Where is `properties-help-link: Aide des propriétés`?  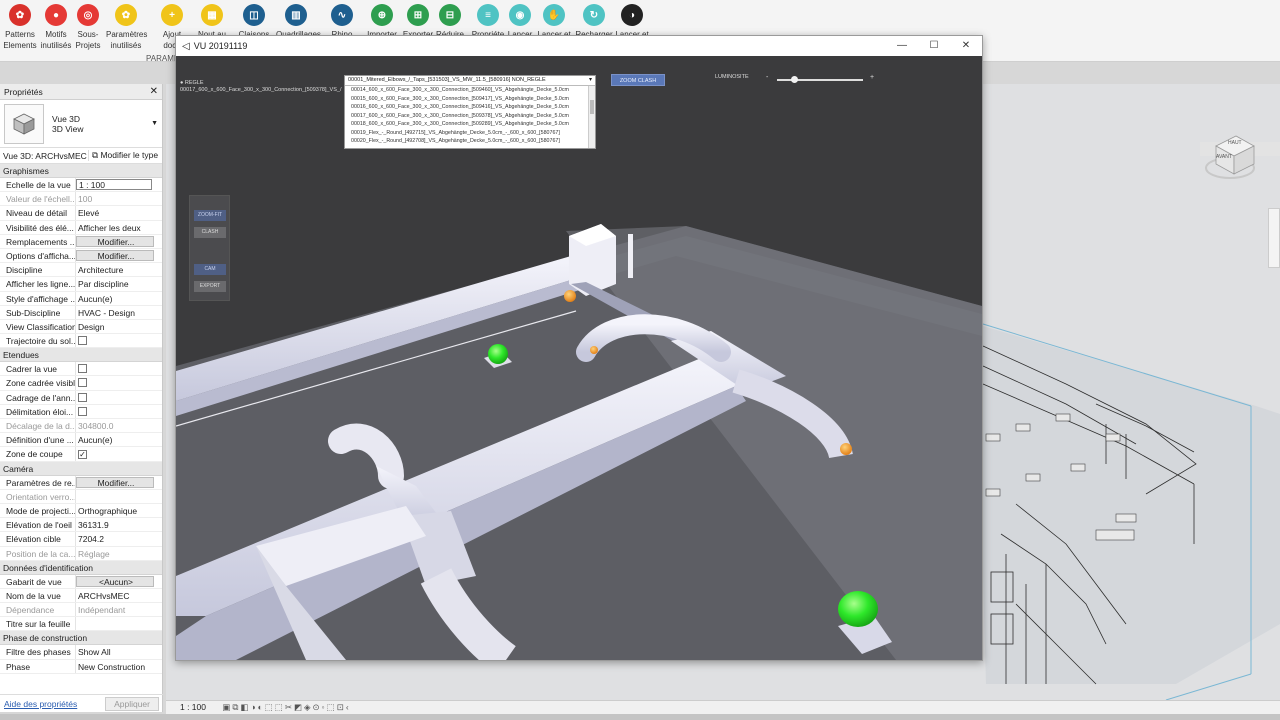 properties-help-link: Aide des propriétés is located at coordinates (40, 704).